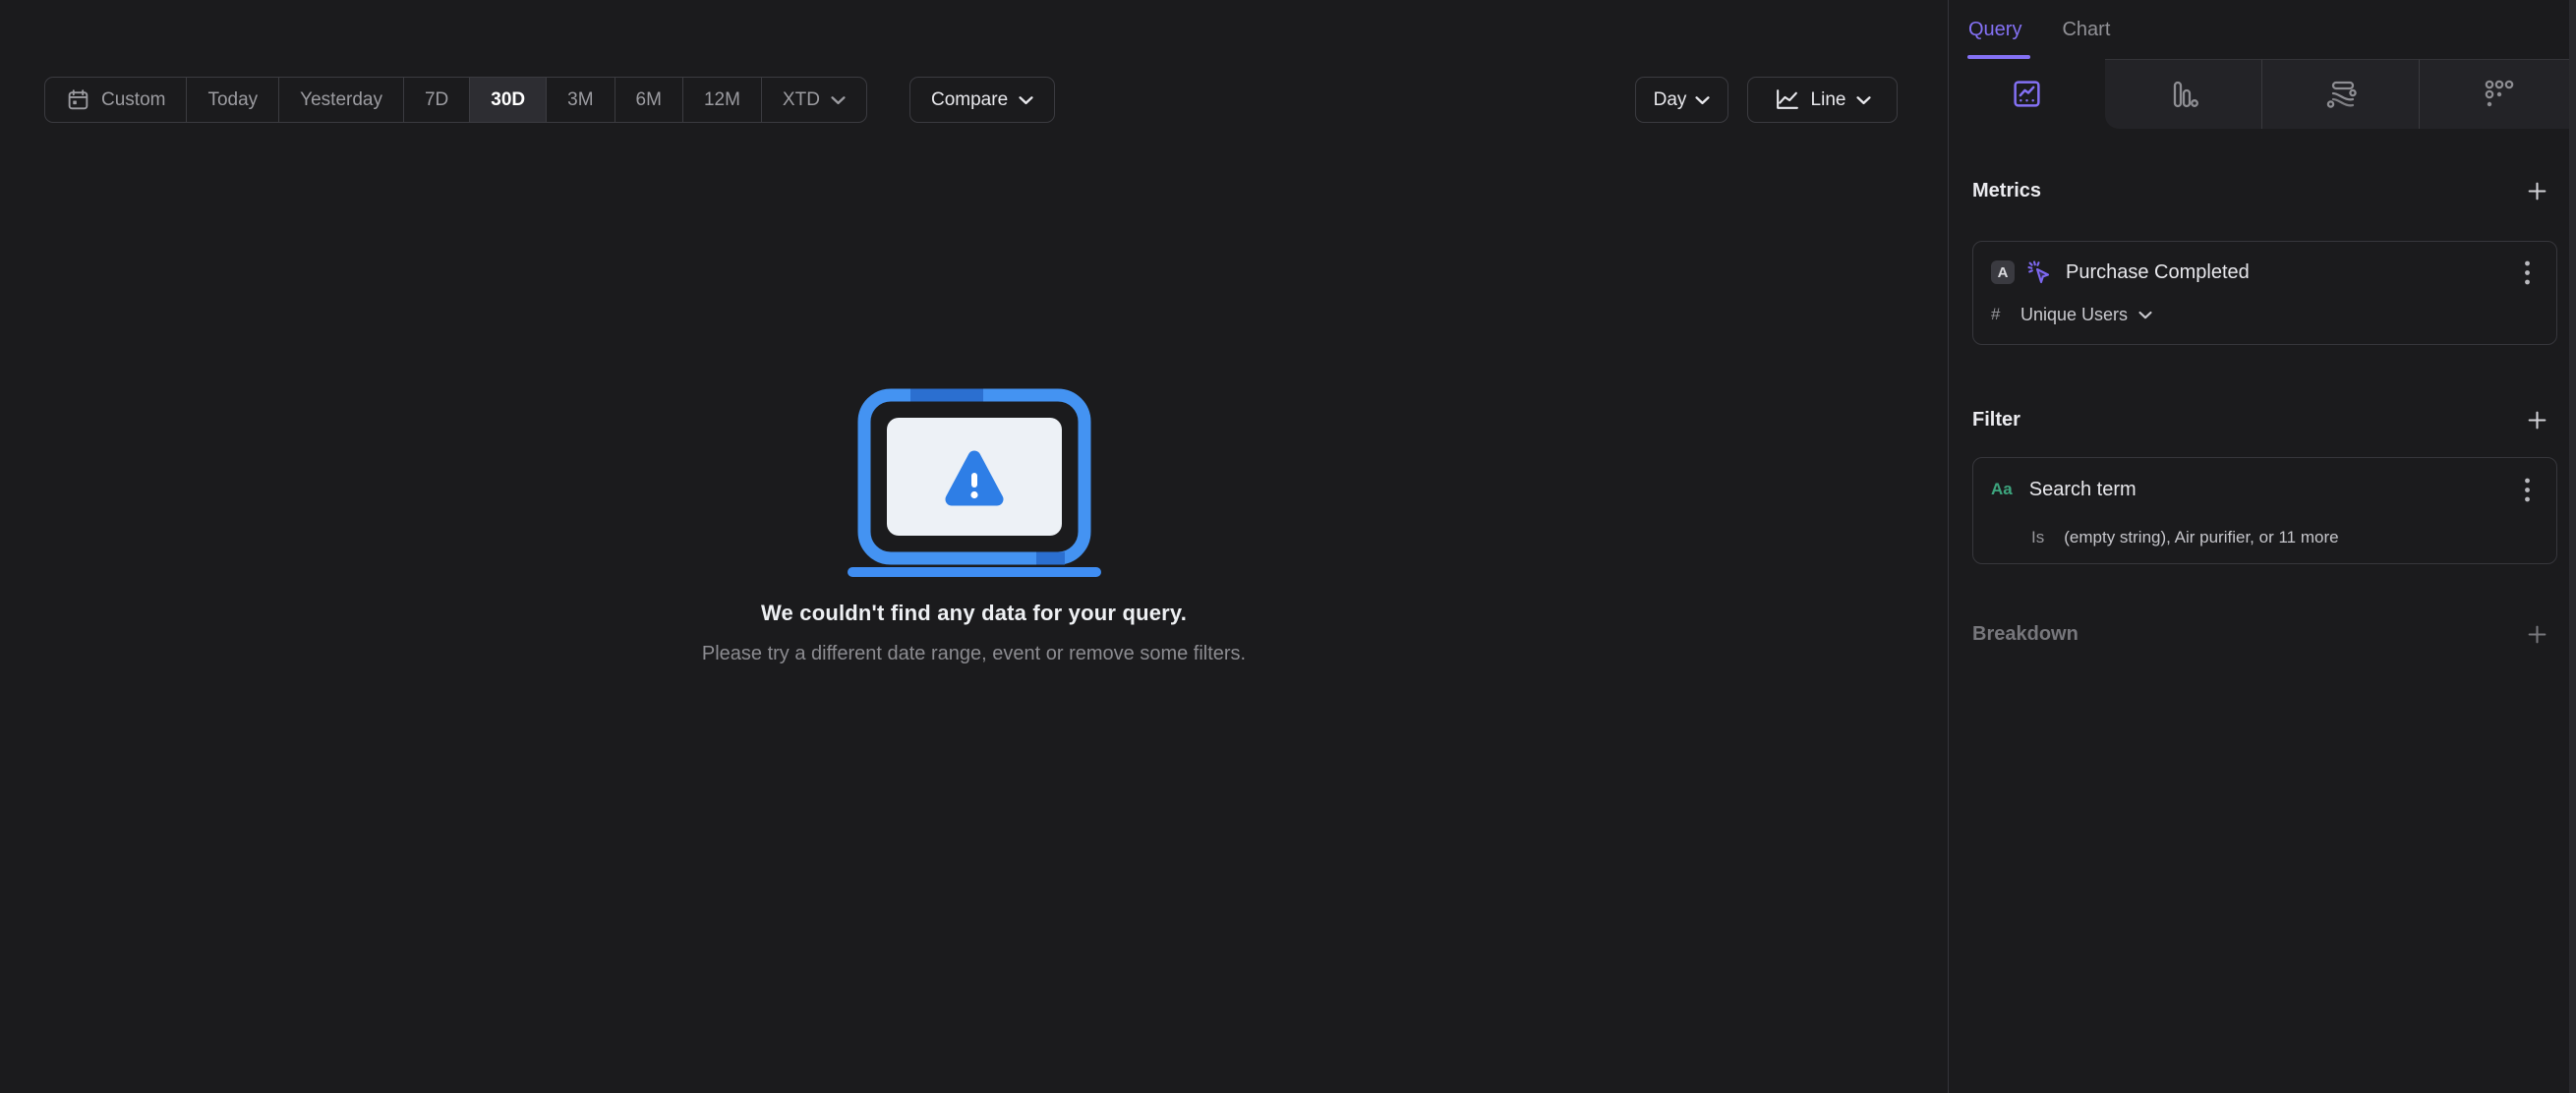 This screenshot has height=1093, width=2576. Describe the element at coordinates (2007, 190) in the screenshot. I see `metrics-title: Metrics` at that location.